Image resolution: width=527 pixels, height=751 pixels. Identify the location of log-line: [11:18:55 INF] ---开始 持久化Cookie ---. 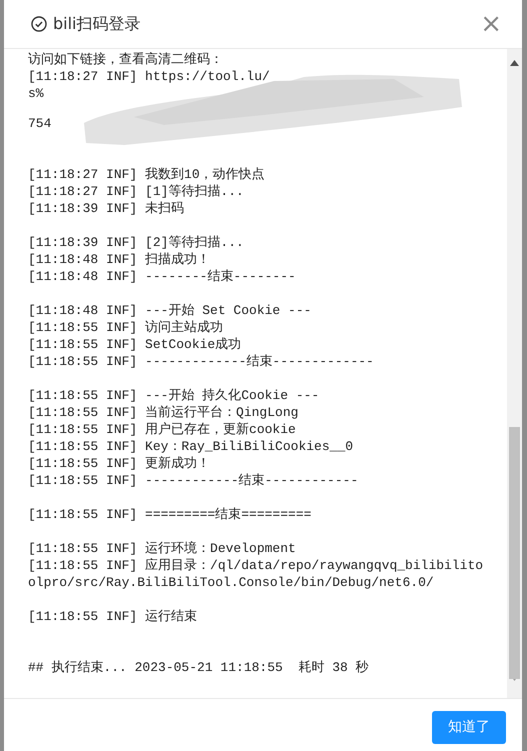
(174, 395).